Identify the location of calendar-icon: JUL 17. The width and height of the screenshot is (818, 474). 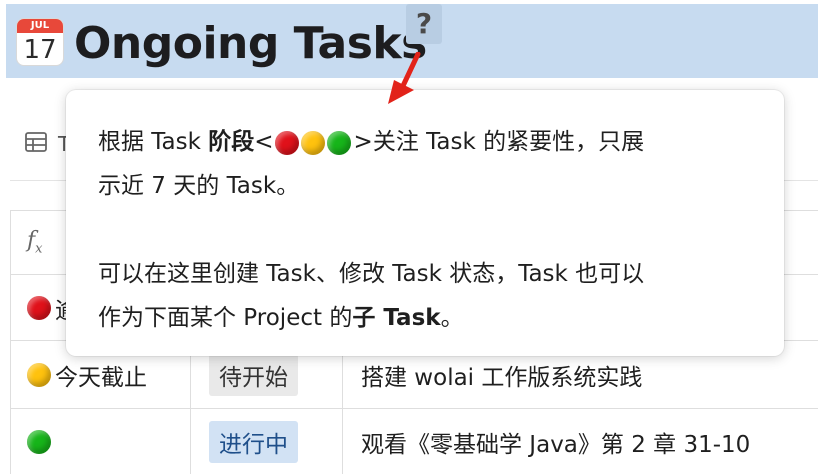
(40, 42).